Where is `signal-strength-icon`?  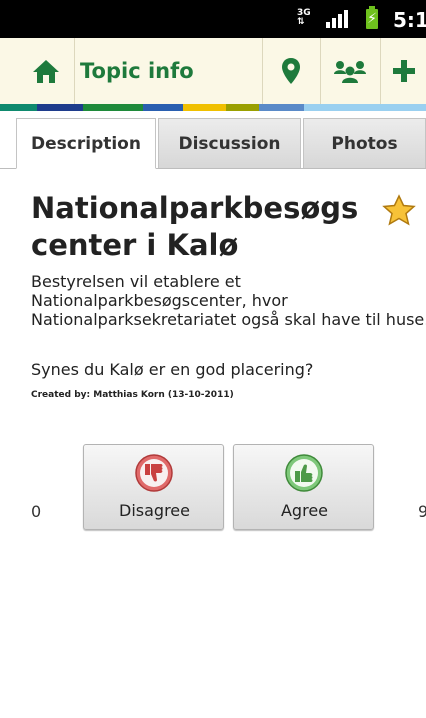 signal-strength-icon is located at coordinates (339, 19).